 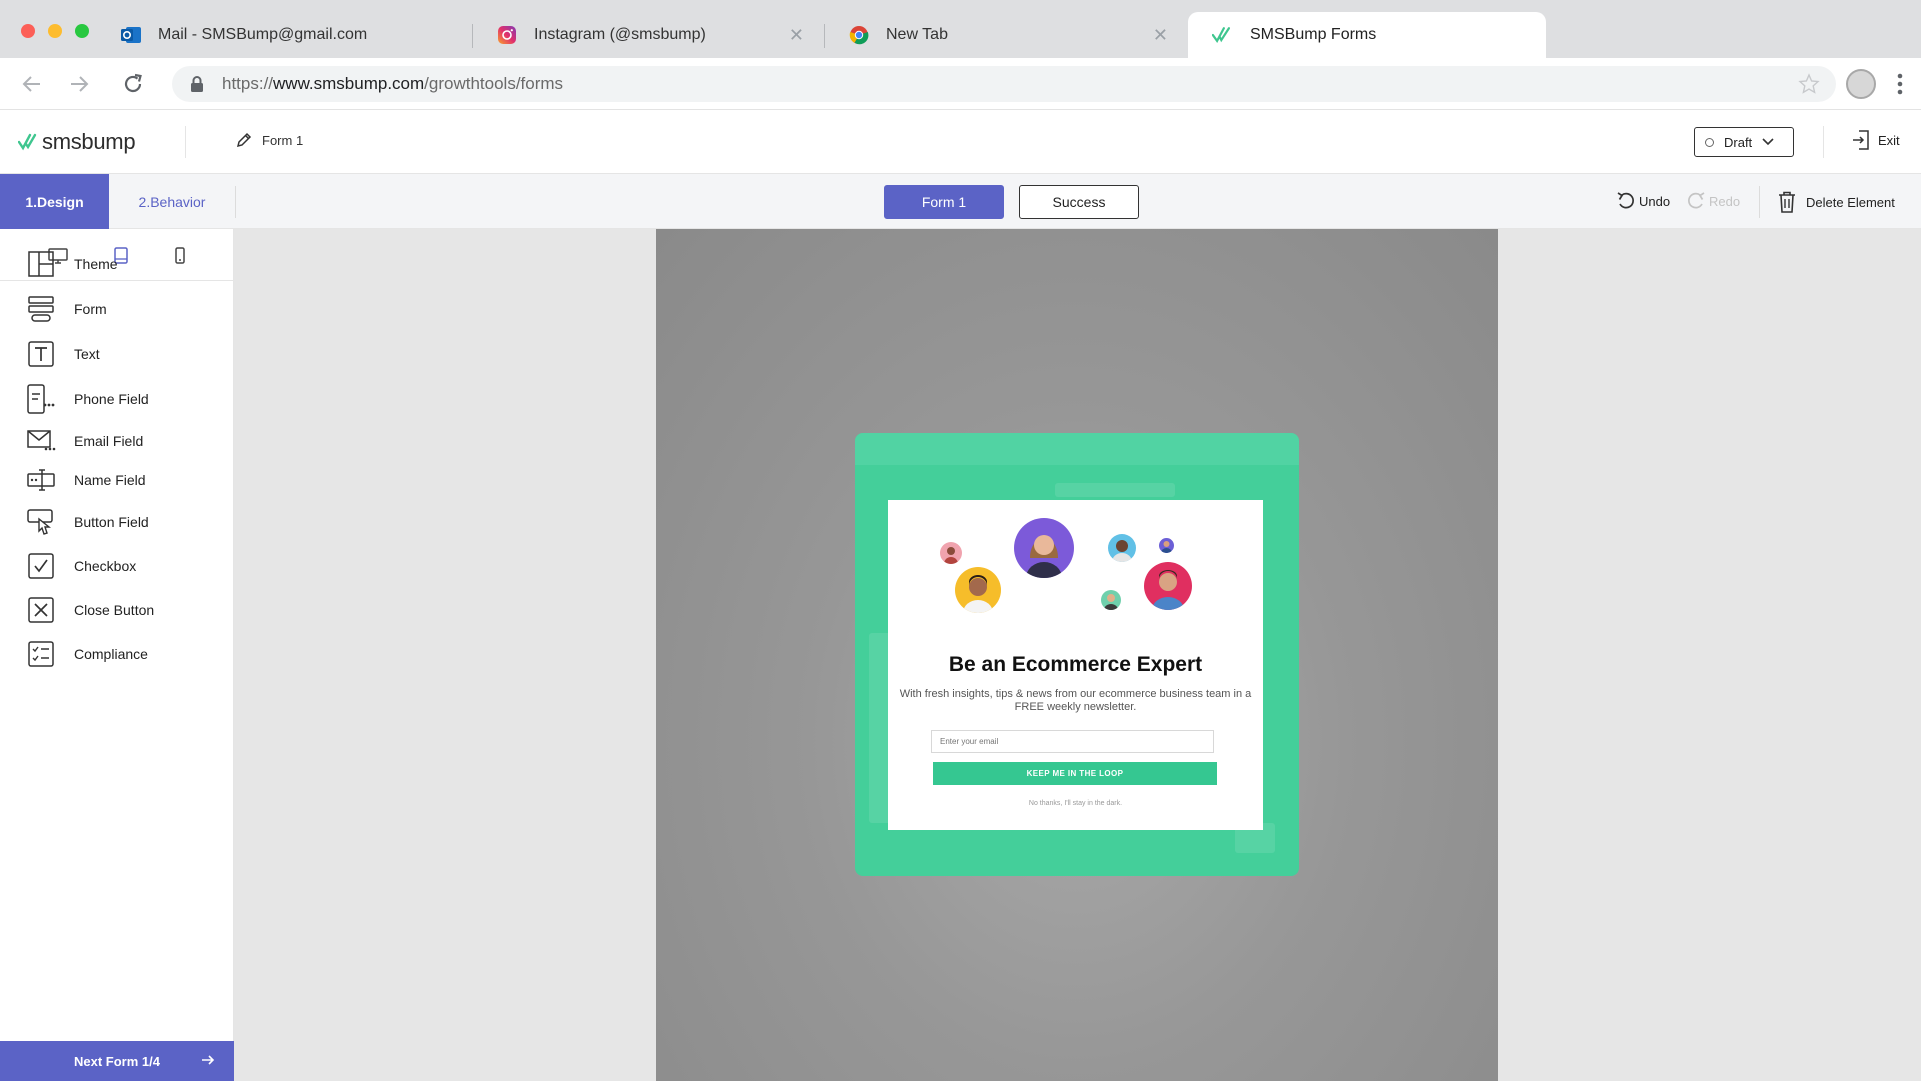 I want to click on redo-button: Redo, so click(x=1713, y=201).